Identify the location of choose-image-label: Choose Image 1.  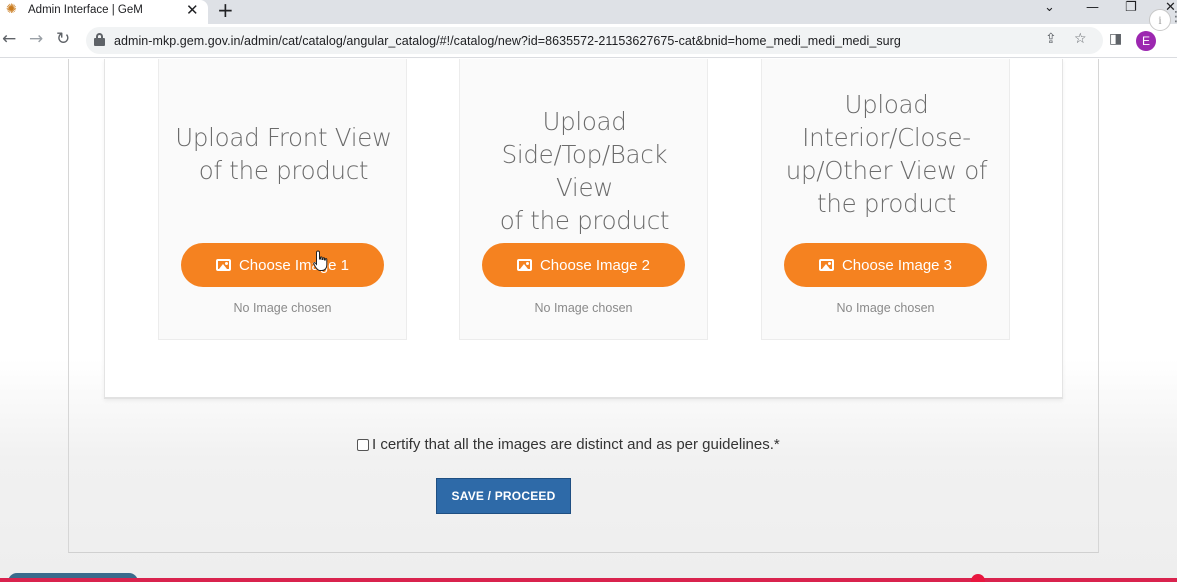
(294, 265).